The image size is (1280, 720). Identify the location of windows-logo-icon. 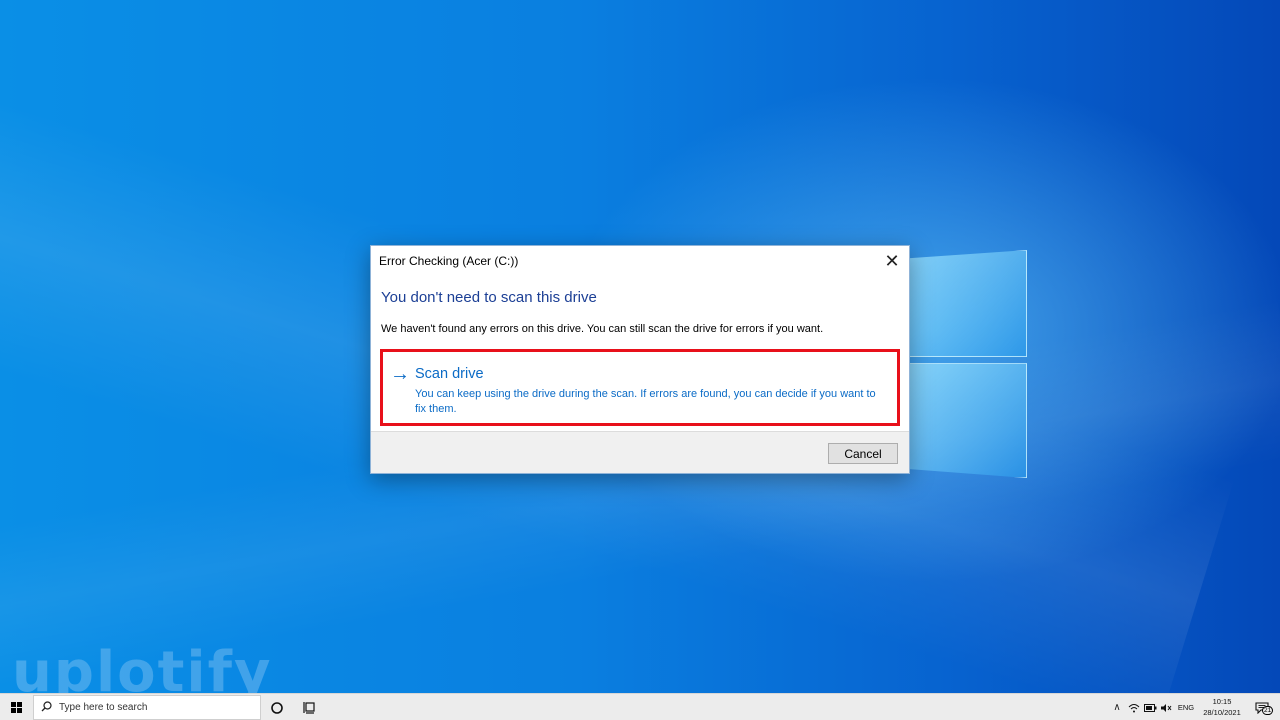
(16, 707).